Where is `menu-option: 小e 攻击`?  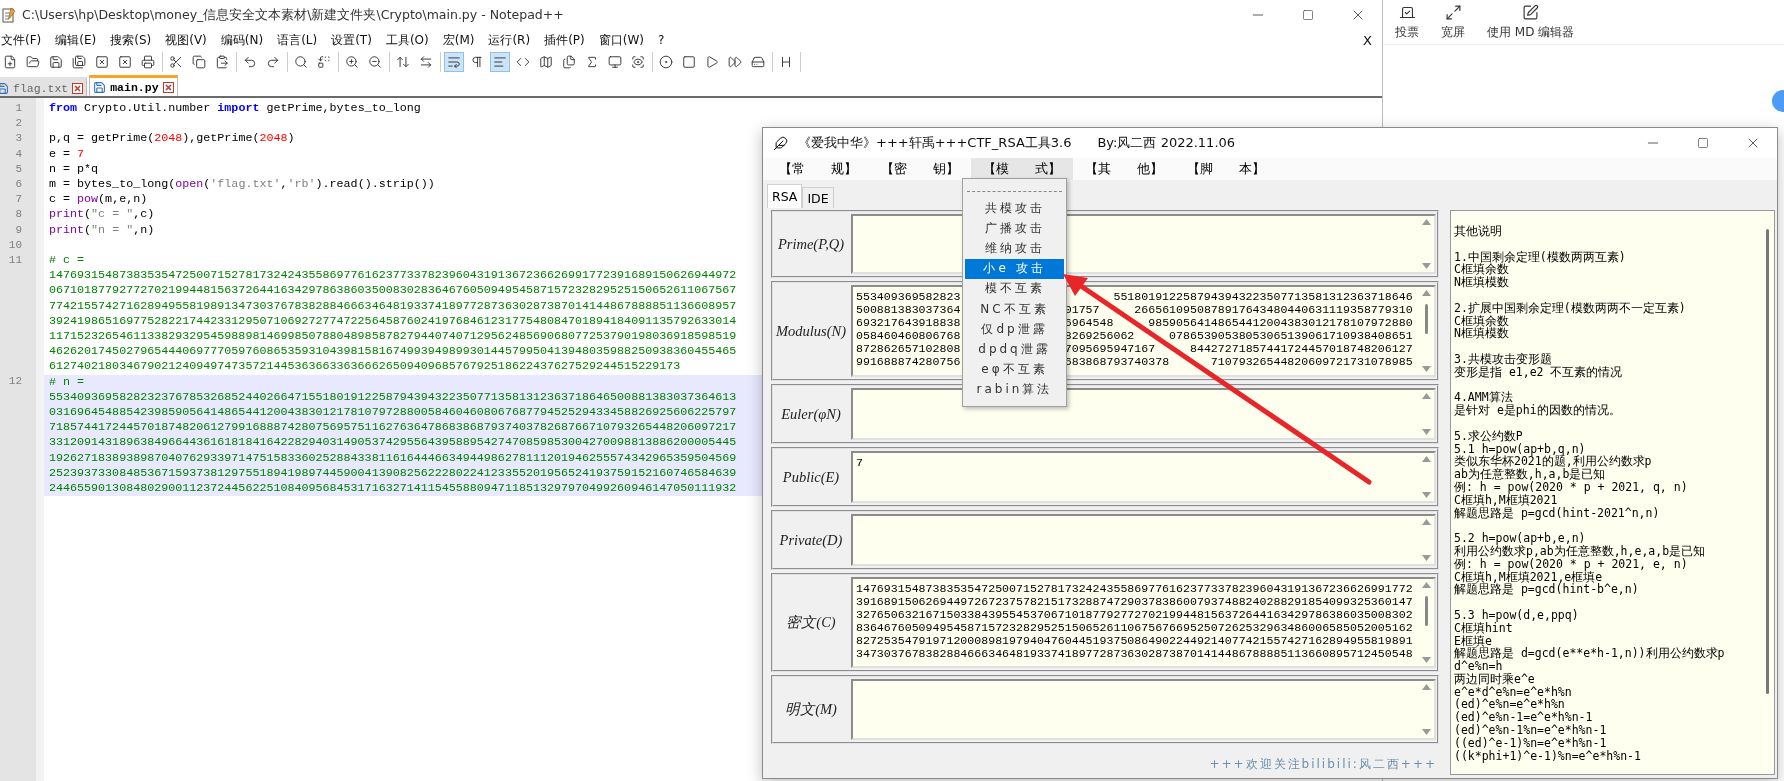
menu-option: 小e 攻击 is located at coordinates (1014, 268).